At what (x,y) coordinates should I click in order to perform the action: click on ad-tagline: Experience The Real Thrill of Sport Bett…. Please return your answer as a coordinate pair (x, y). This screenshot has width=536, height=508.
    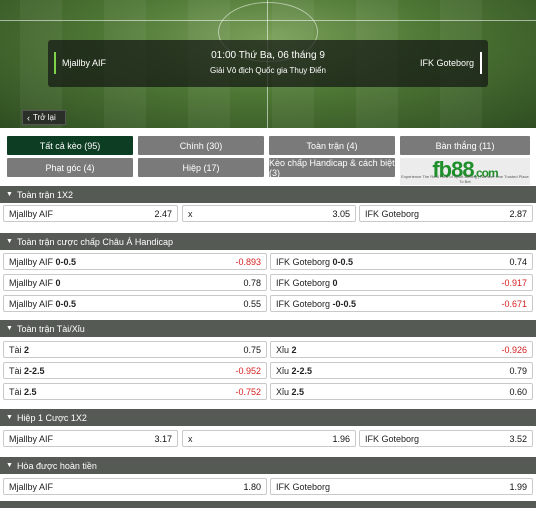
    Looking at the image, I should click on (465, 179).